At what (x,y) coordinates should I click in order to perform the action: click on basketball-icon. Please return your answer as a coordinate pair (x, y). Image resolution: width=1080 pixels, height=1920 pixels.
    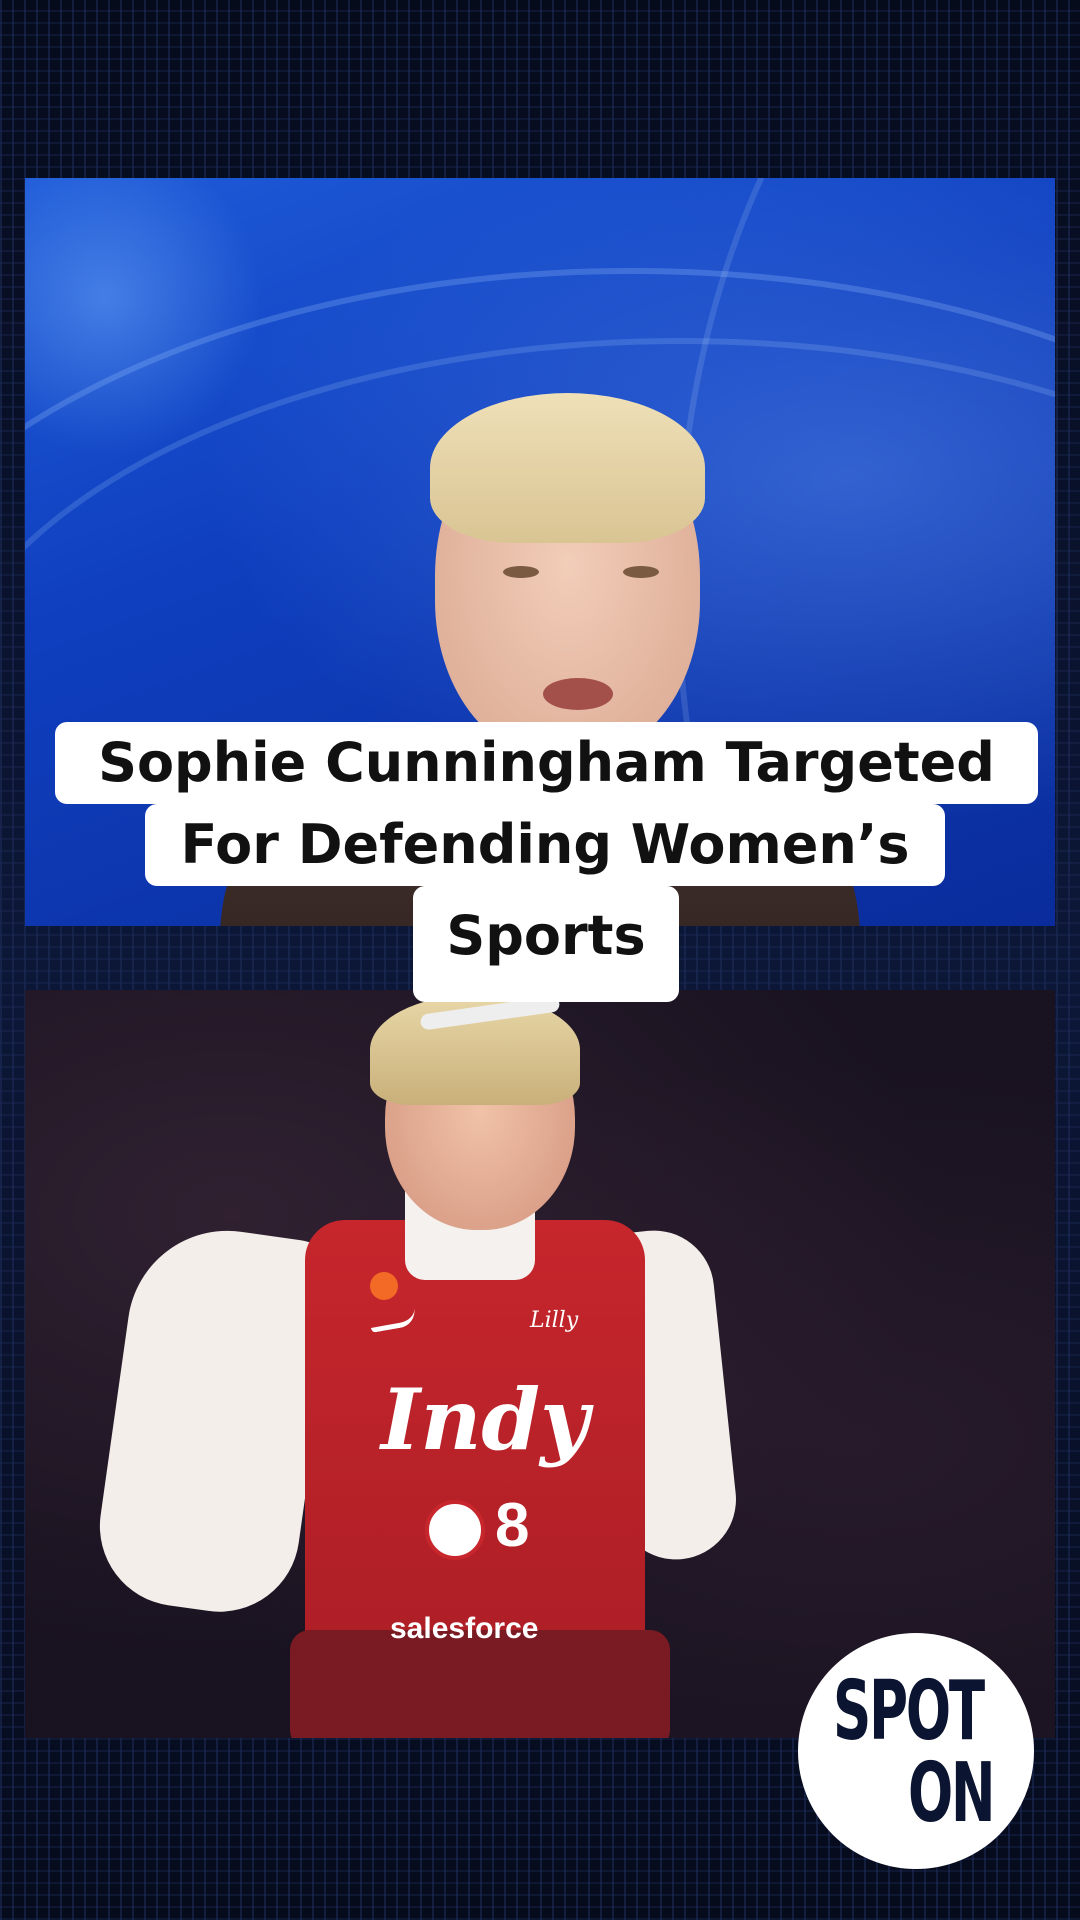
    Looking at the image, I should click on (455, 1530).